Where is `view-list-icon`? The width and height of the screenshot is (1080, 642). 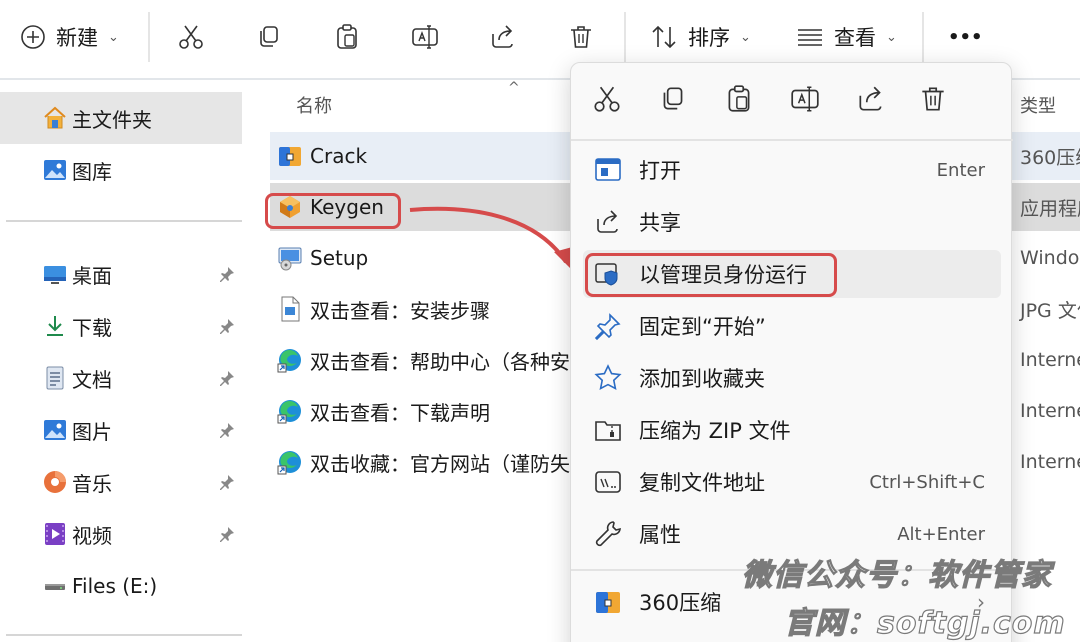 view-list-icon is located at coordinates (810, 37).